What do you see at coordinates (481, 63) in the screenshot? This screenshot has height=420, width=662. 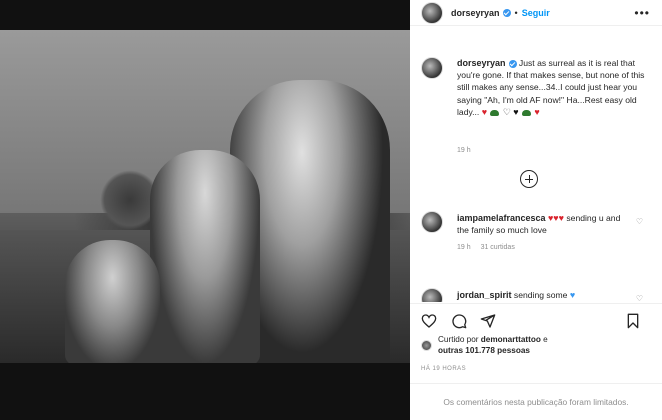 I see `caption-username: dorseyryan` at bounding box center [481, 63].